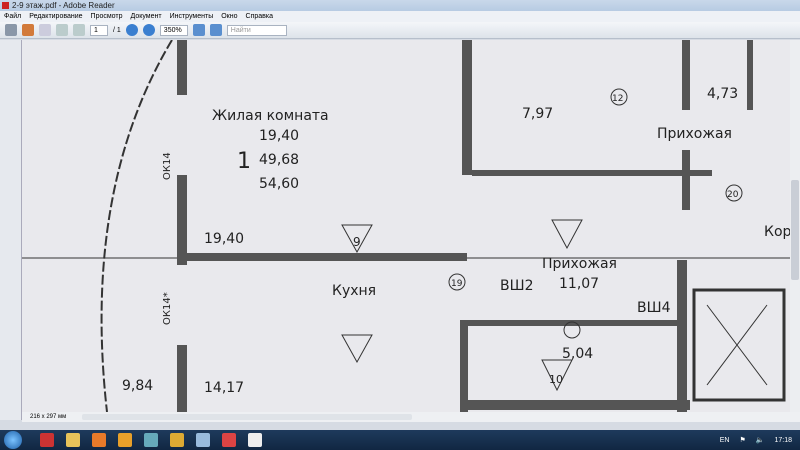 The image size is (800, 450). Describe the element at coordinates (400, 5) in the screenshot. I see `title-bar: 2-9 этаж.pdf - Adobe Reader` at that location.